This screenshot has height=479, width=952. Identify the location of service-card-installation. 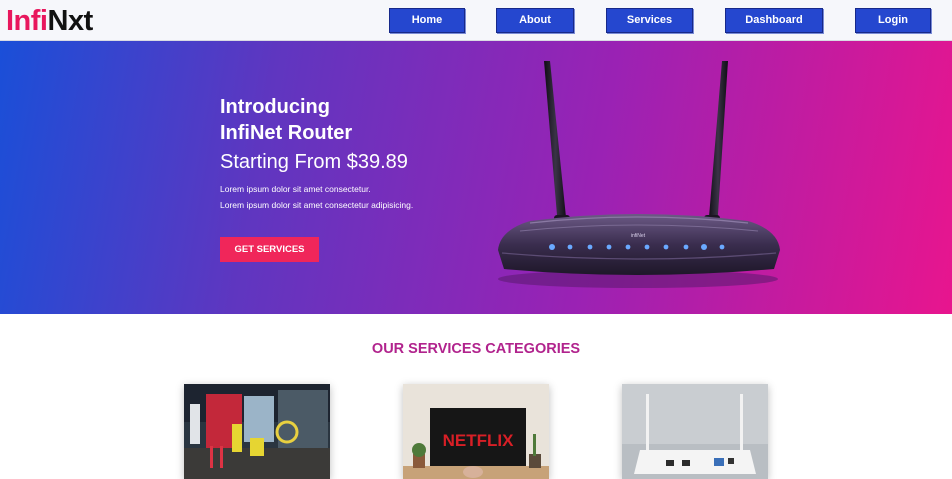
(257, 431).